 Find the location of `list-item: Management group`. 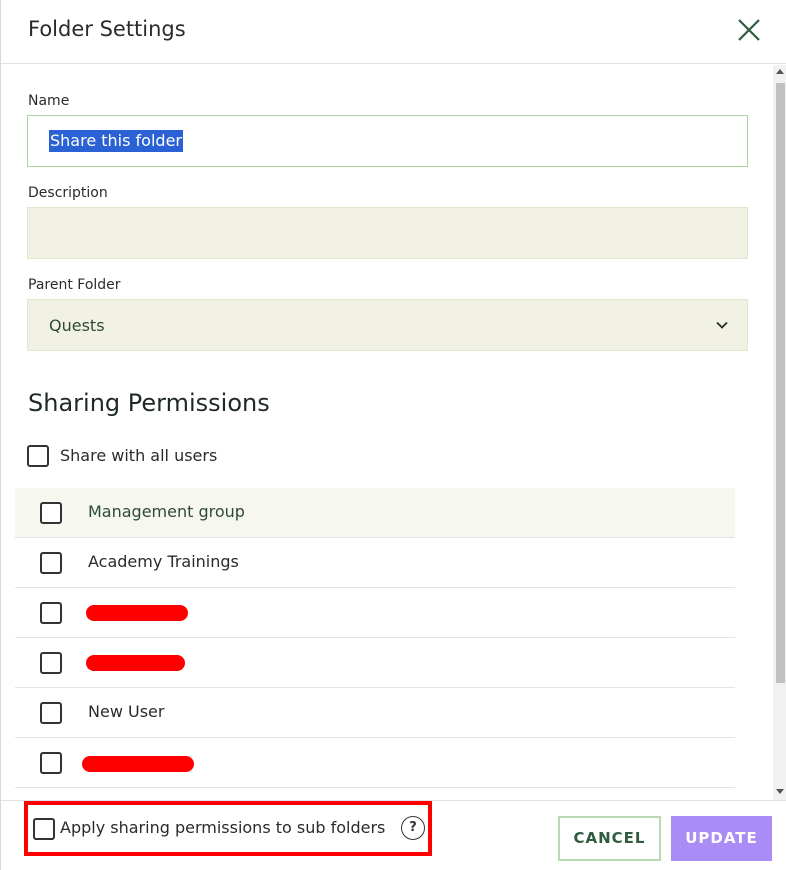

list-item: Management group is located at coordinates (375, 513).